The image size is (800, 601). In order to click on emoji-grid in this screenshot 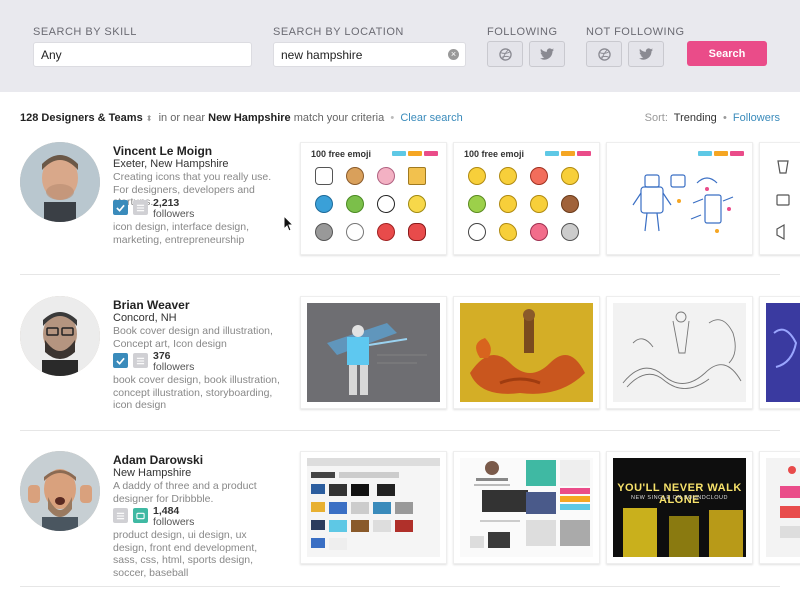, I will do `click(533, 205)`.